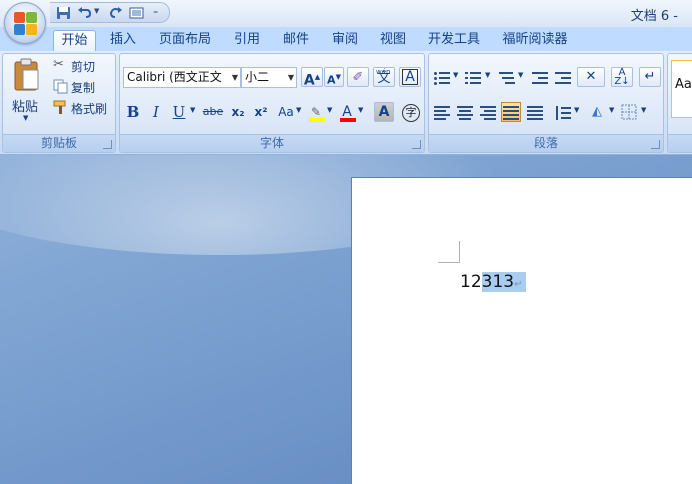 Image resolution: width=692 pixels, height=484 pixels. What do you see at coordinates (74, 40) in the screenshot?
I see `tab-home: 开始` at bounding box center [74, 40].